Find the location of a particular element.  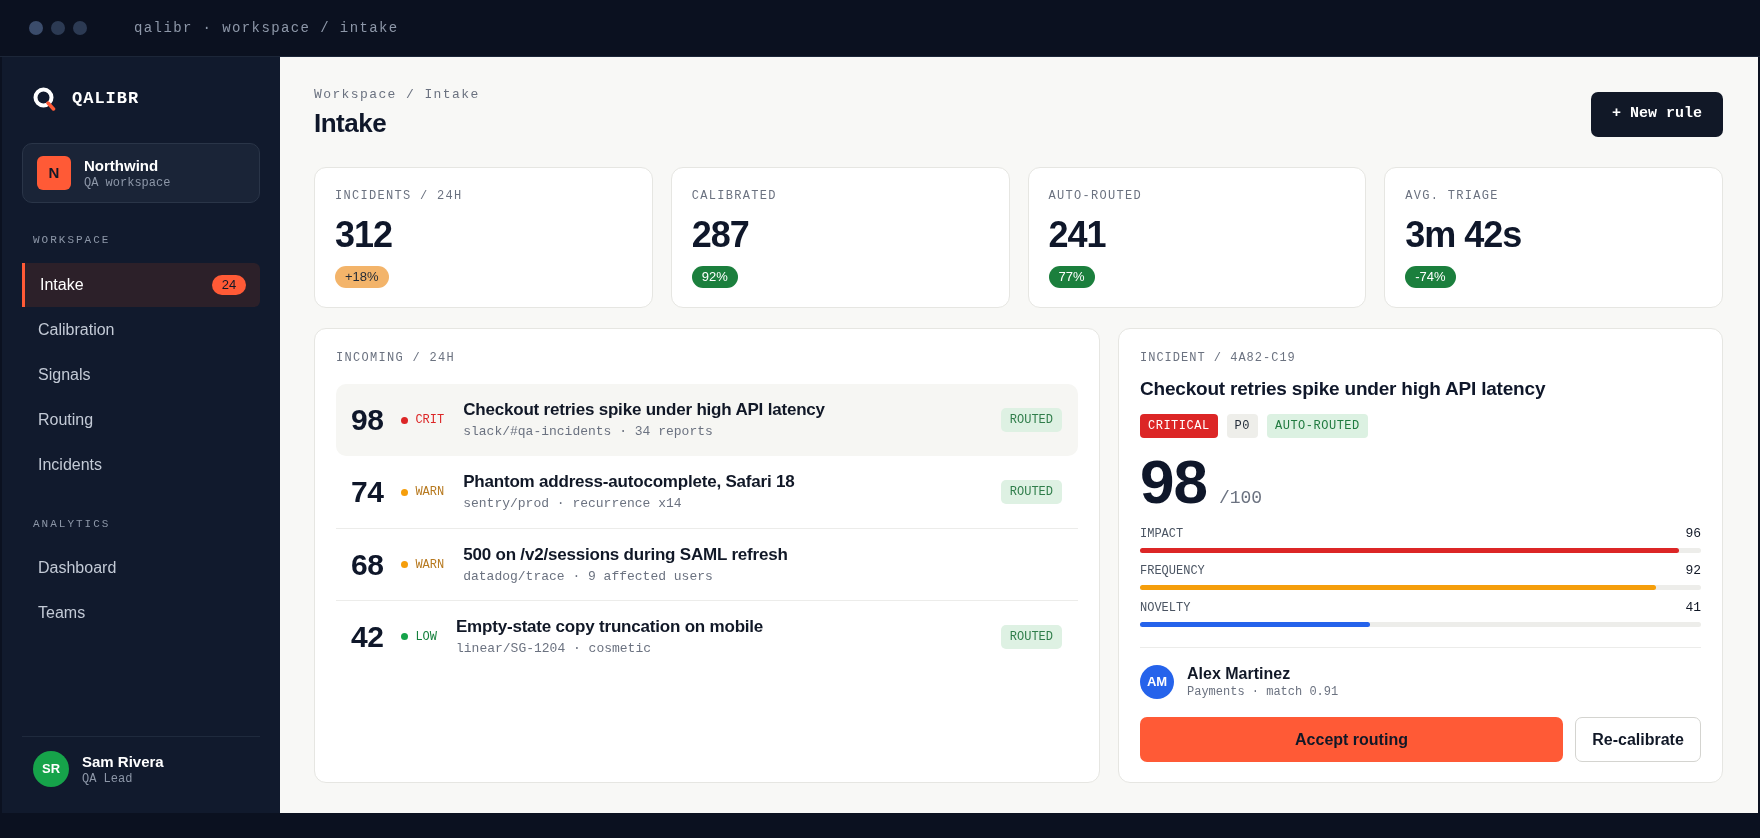

stat-label: CALIBRATED is located at coordinates (734, 196).